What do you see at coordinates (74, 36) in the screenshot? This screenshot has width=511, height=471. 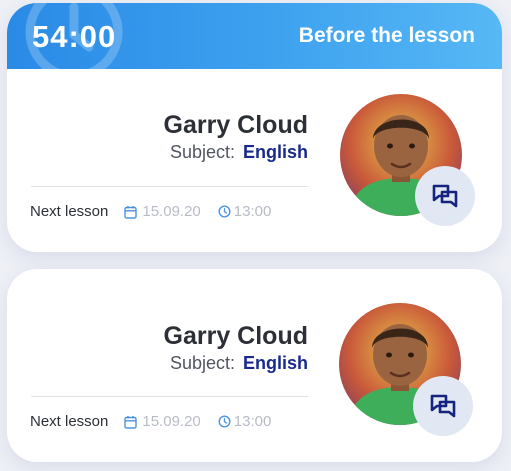 I see `countdown-timer: 54:00` at bounding box center [74, 36].